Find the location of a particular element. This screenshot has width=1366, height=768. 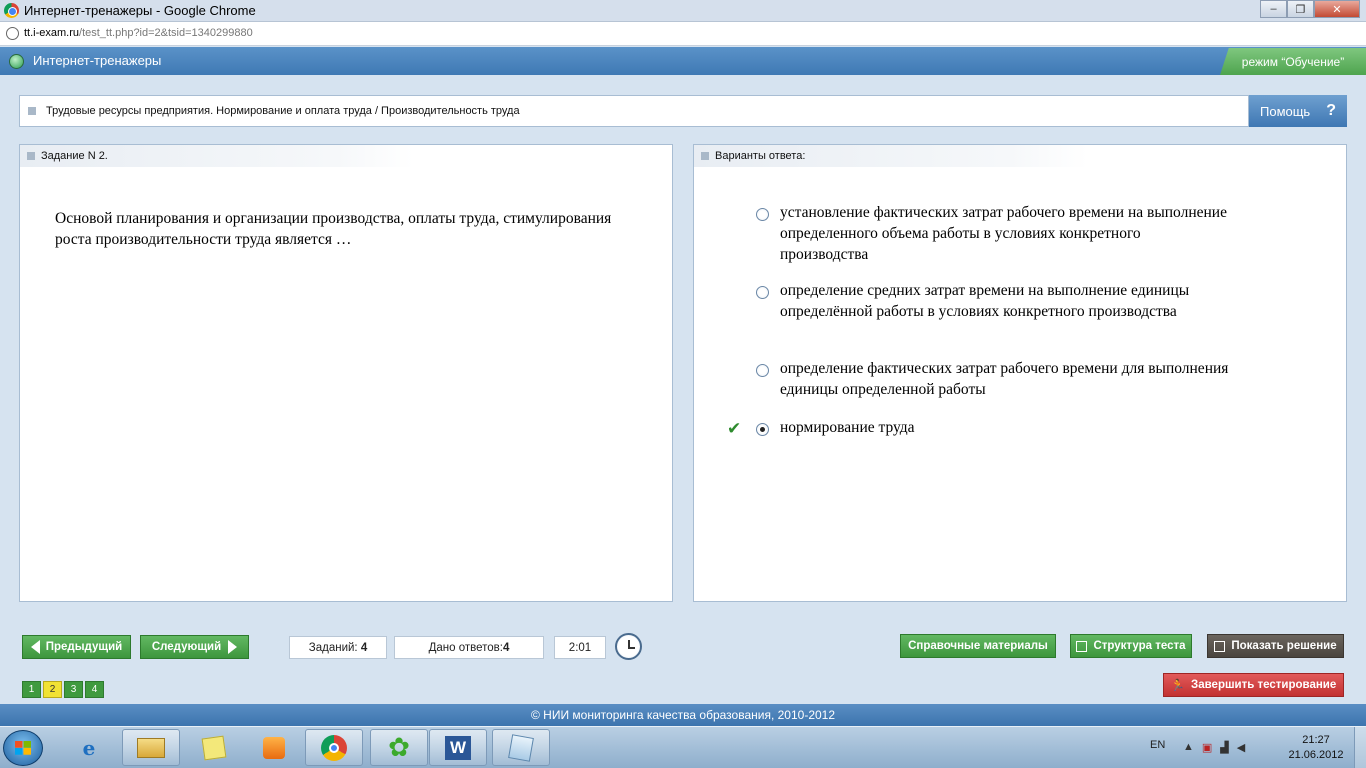

timer-box: 2:01 is located at coordinates (580, 647).